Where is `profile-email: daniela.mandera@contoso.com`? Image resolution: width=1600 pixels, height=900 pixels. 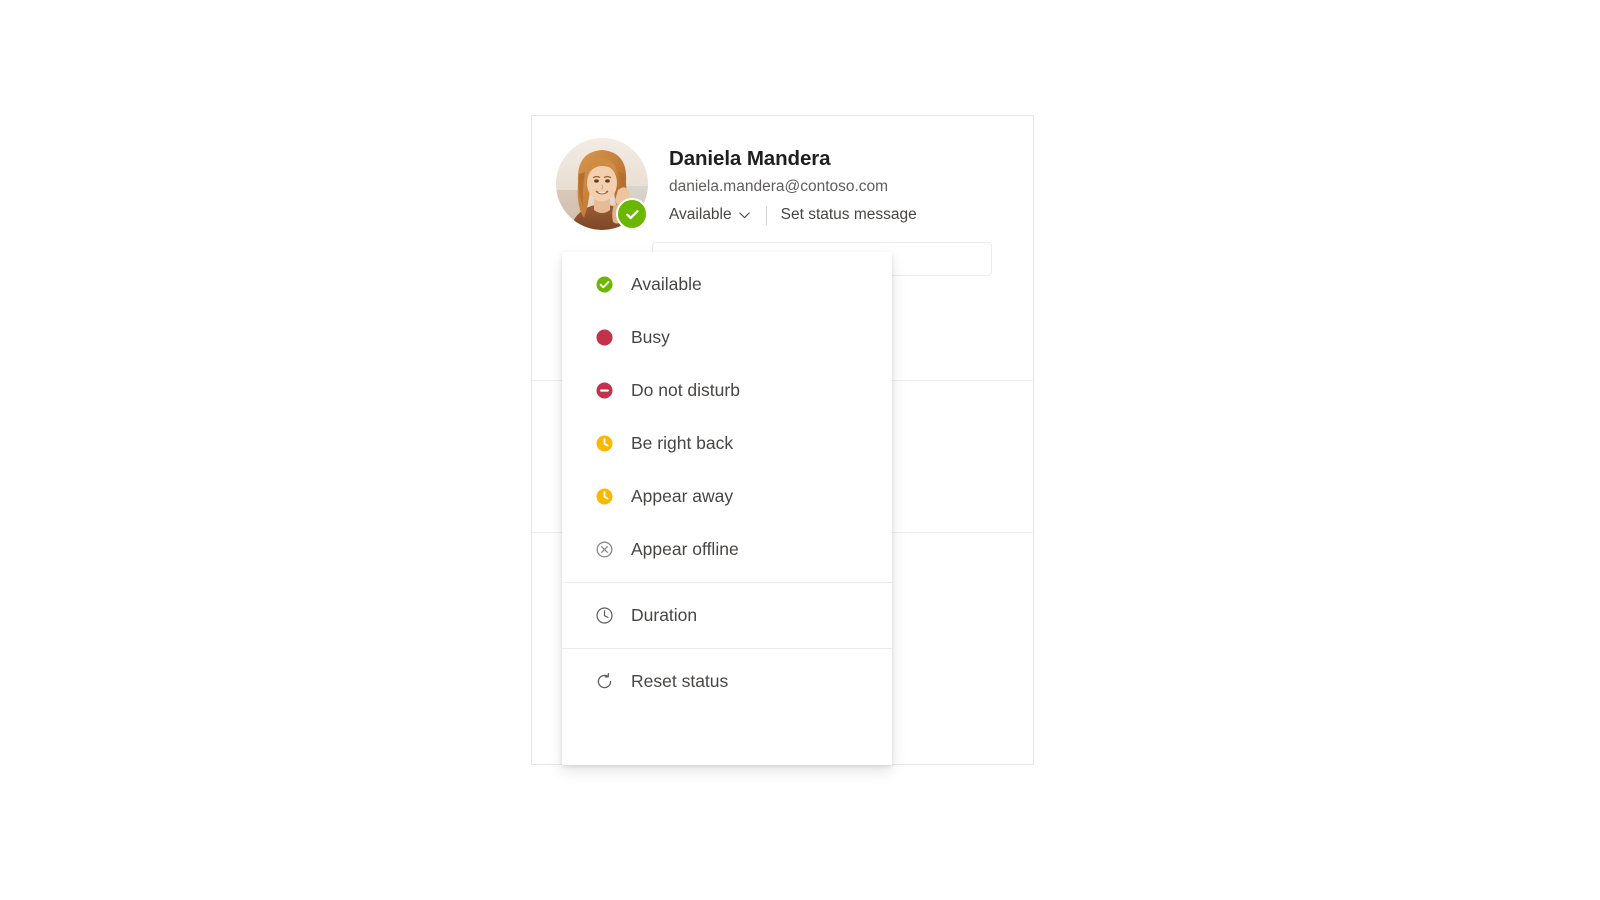
profile-email: daniela.mandera@contoso.com is located at coordinates (779, 186).